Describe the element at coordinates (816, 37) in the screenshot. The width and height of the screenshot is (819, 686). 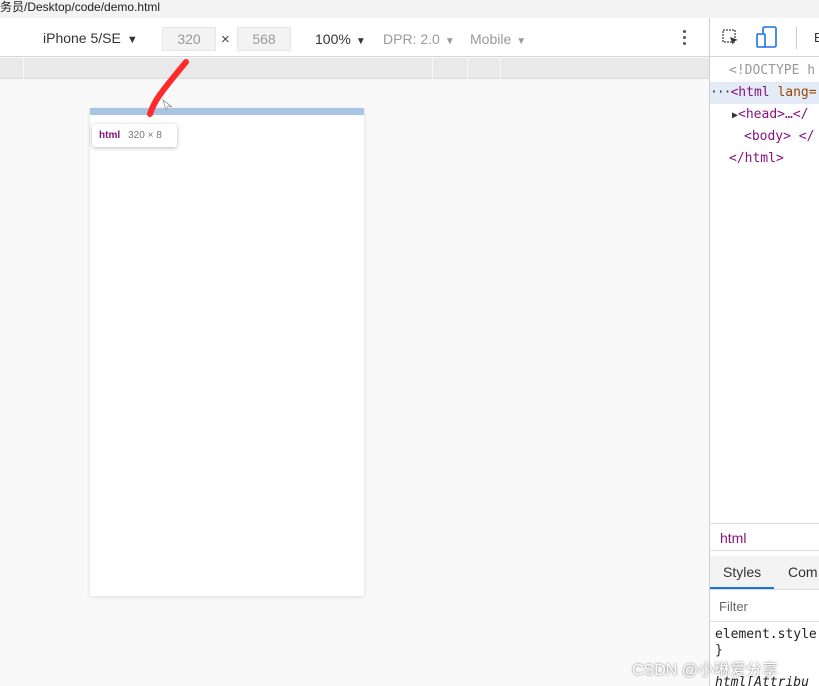
I see `tab-elements: E` at that location.